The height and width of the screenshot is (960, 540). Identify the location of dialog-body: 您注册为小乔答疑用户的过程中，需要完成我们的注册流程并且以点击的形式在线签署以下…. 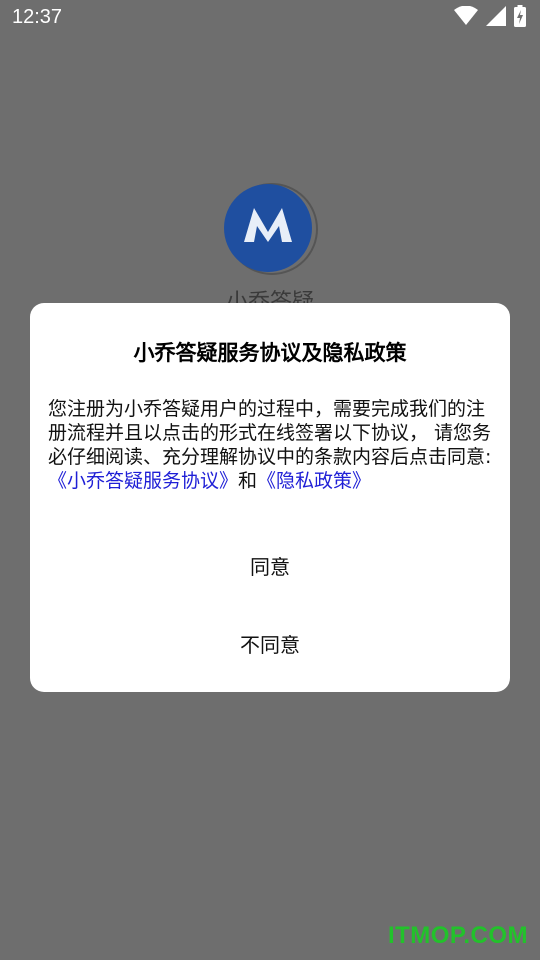
(271, 445).